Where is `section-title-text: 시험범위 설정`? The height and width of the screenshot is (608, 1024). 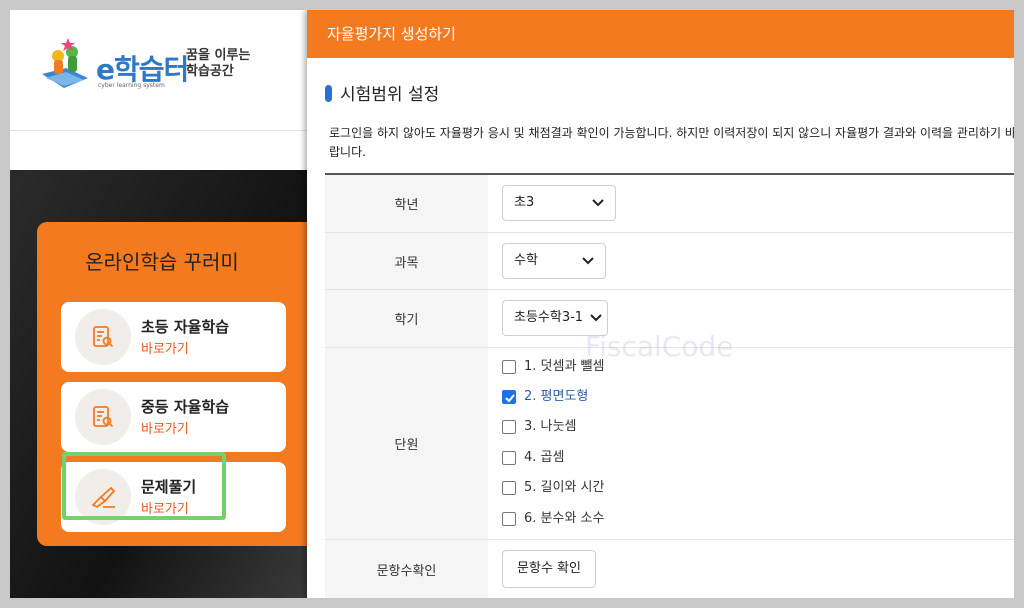 section-title-text: 시험범위 설정 is located at coordinates (390, 95).